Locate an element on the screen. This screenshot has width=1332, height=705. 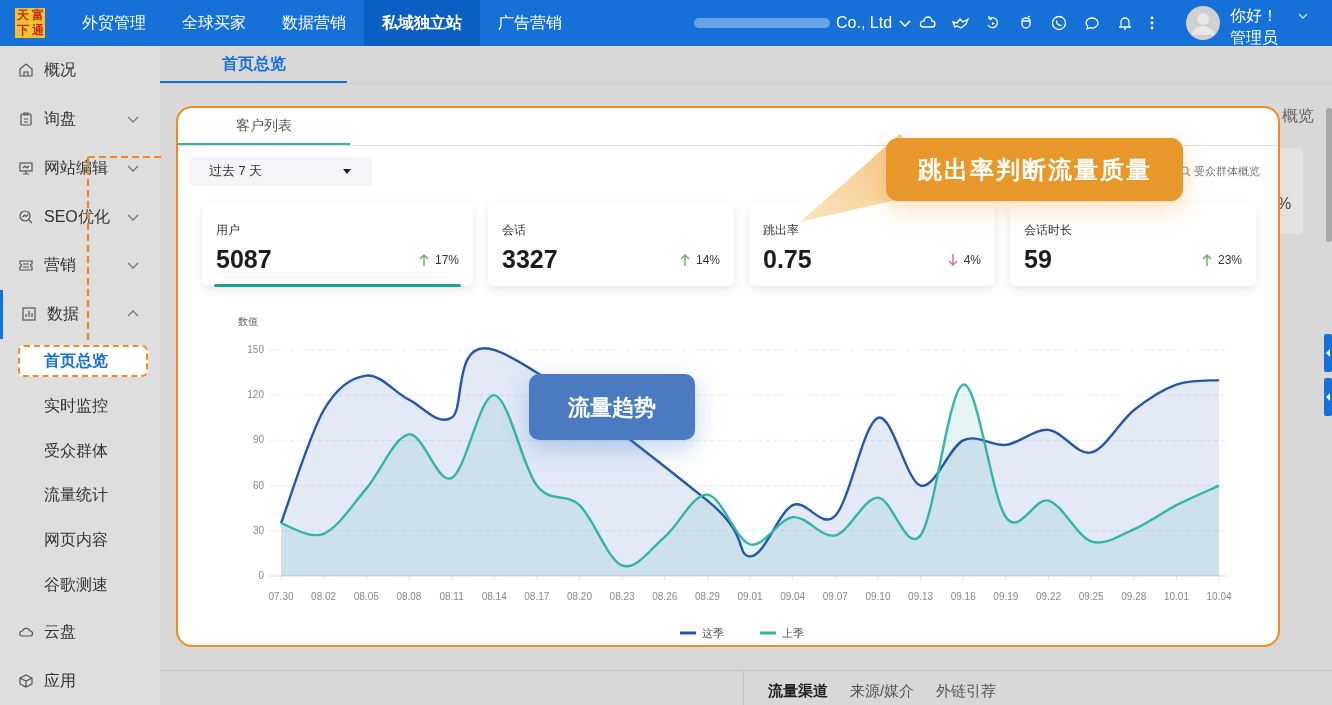
x-tick-label: 10.01 is located at coordinates (1176, 596).